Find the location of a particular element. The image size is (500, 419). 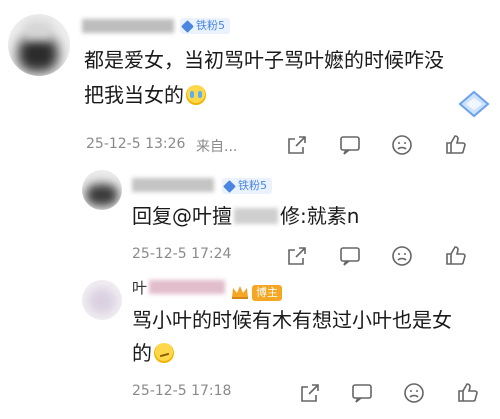

comment-text-line2: 把我当女的 is located at coordinates (145, 95).